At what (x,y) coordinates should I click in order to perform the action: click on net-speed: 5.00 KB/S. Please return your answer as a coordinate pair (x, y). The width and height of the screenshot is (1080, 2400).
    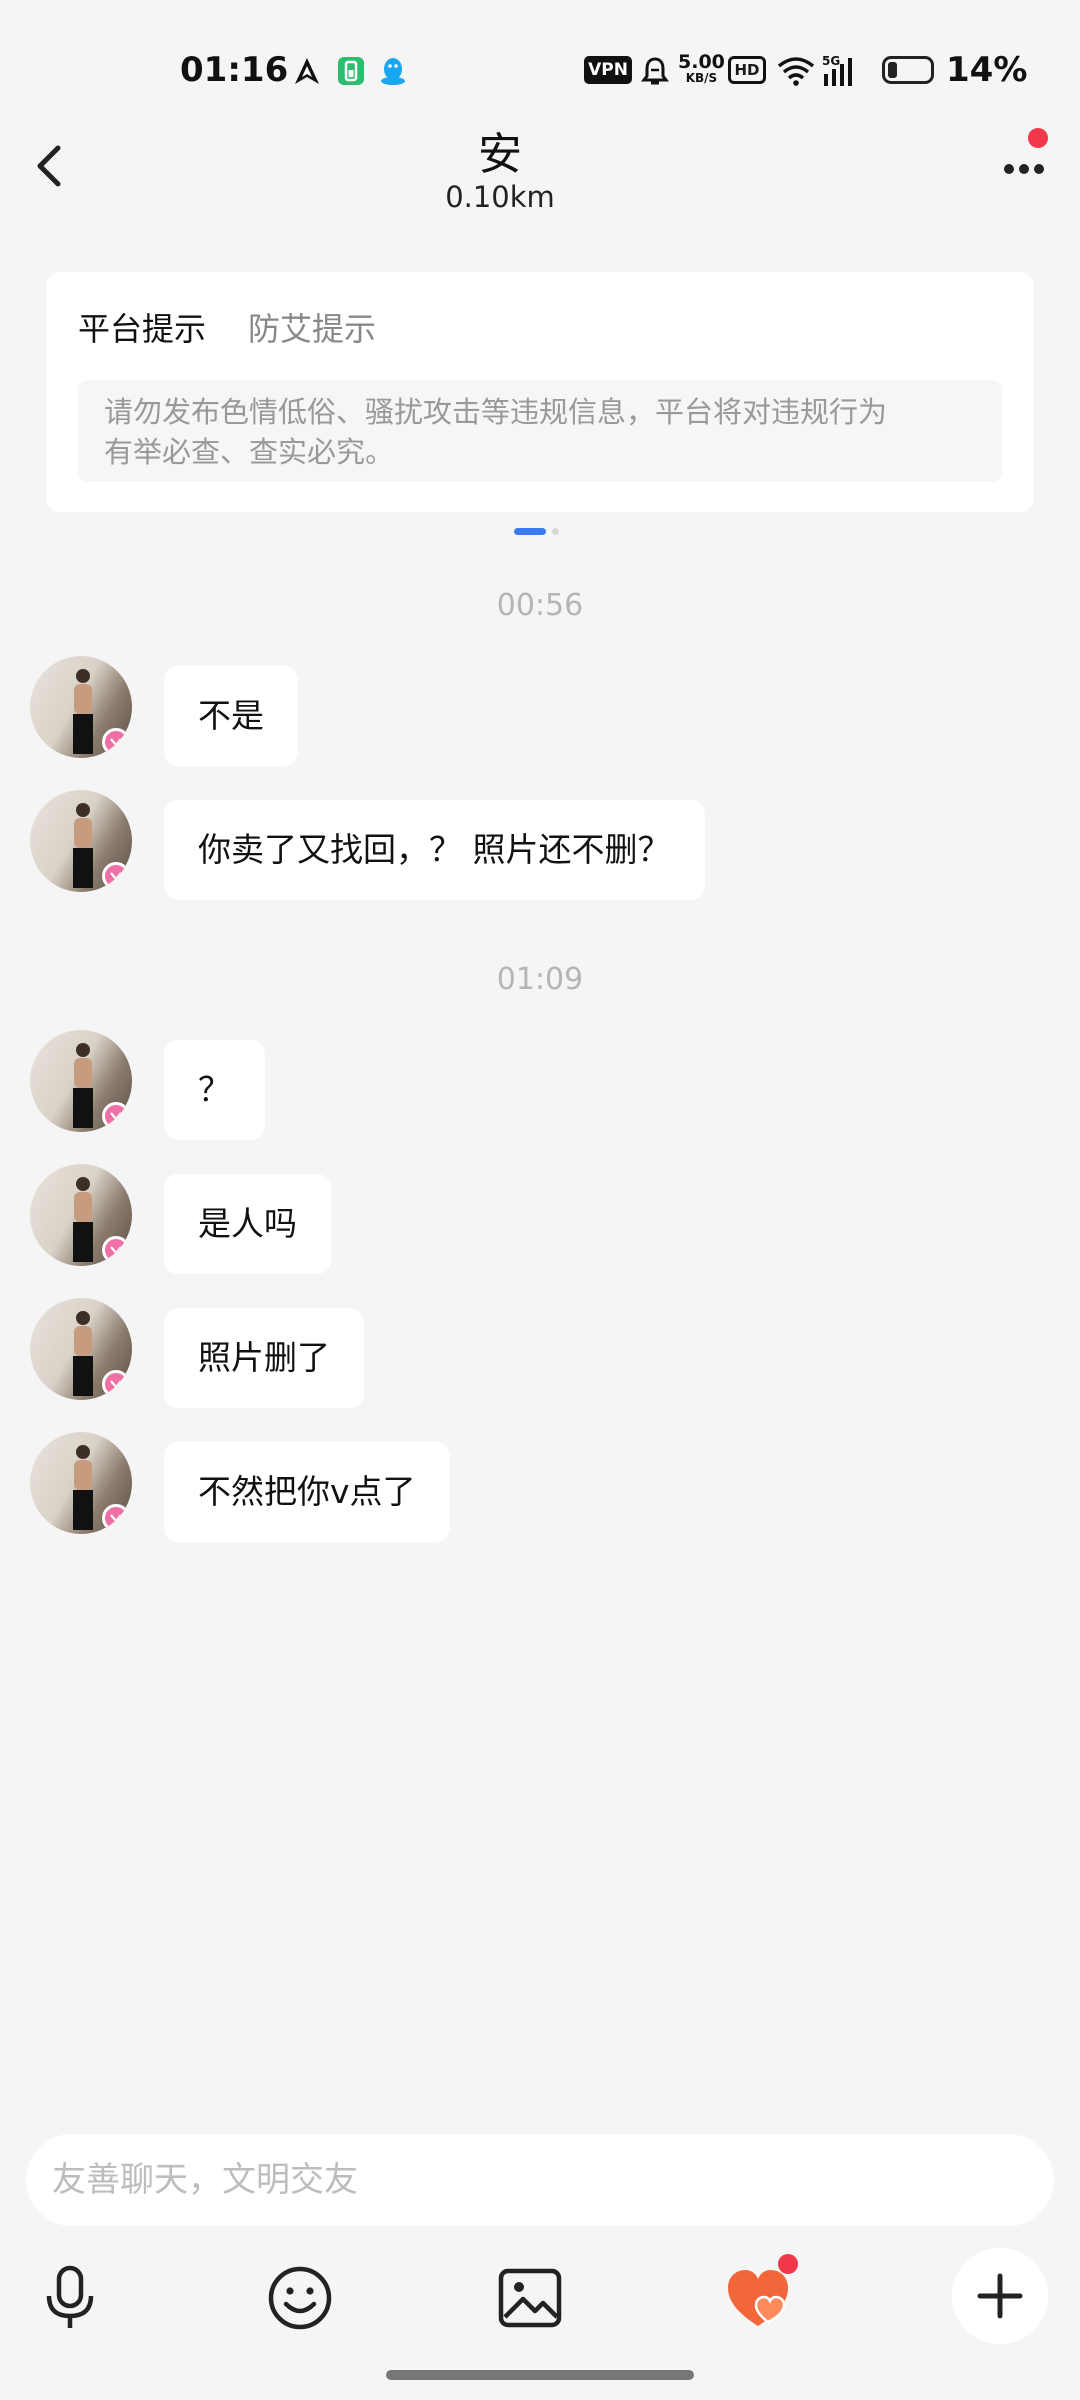
    Looking at the image, I should click on (701, 68).